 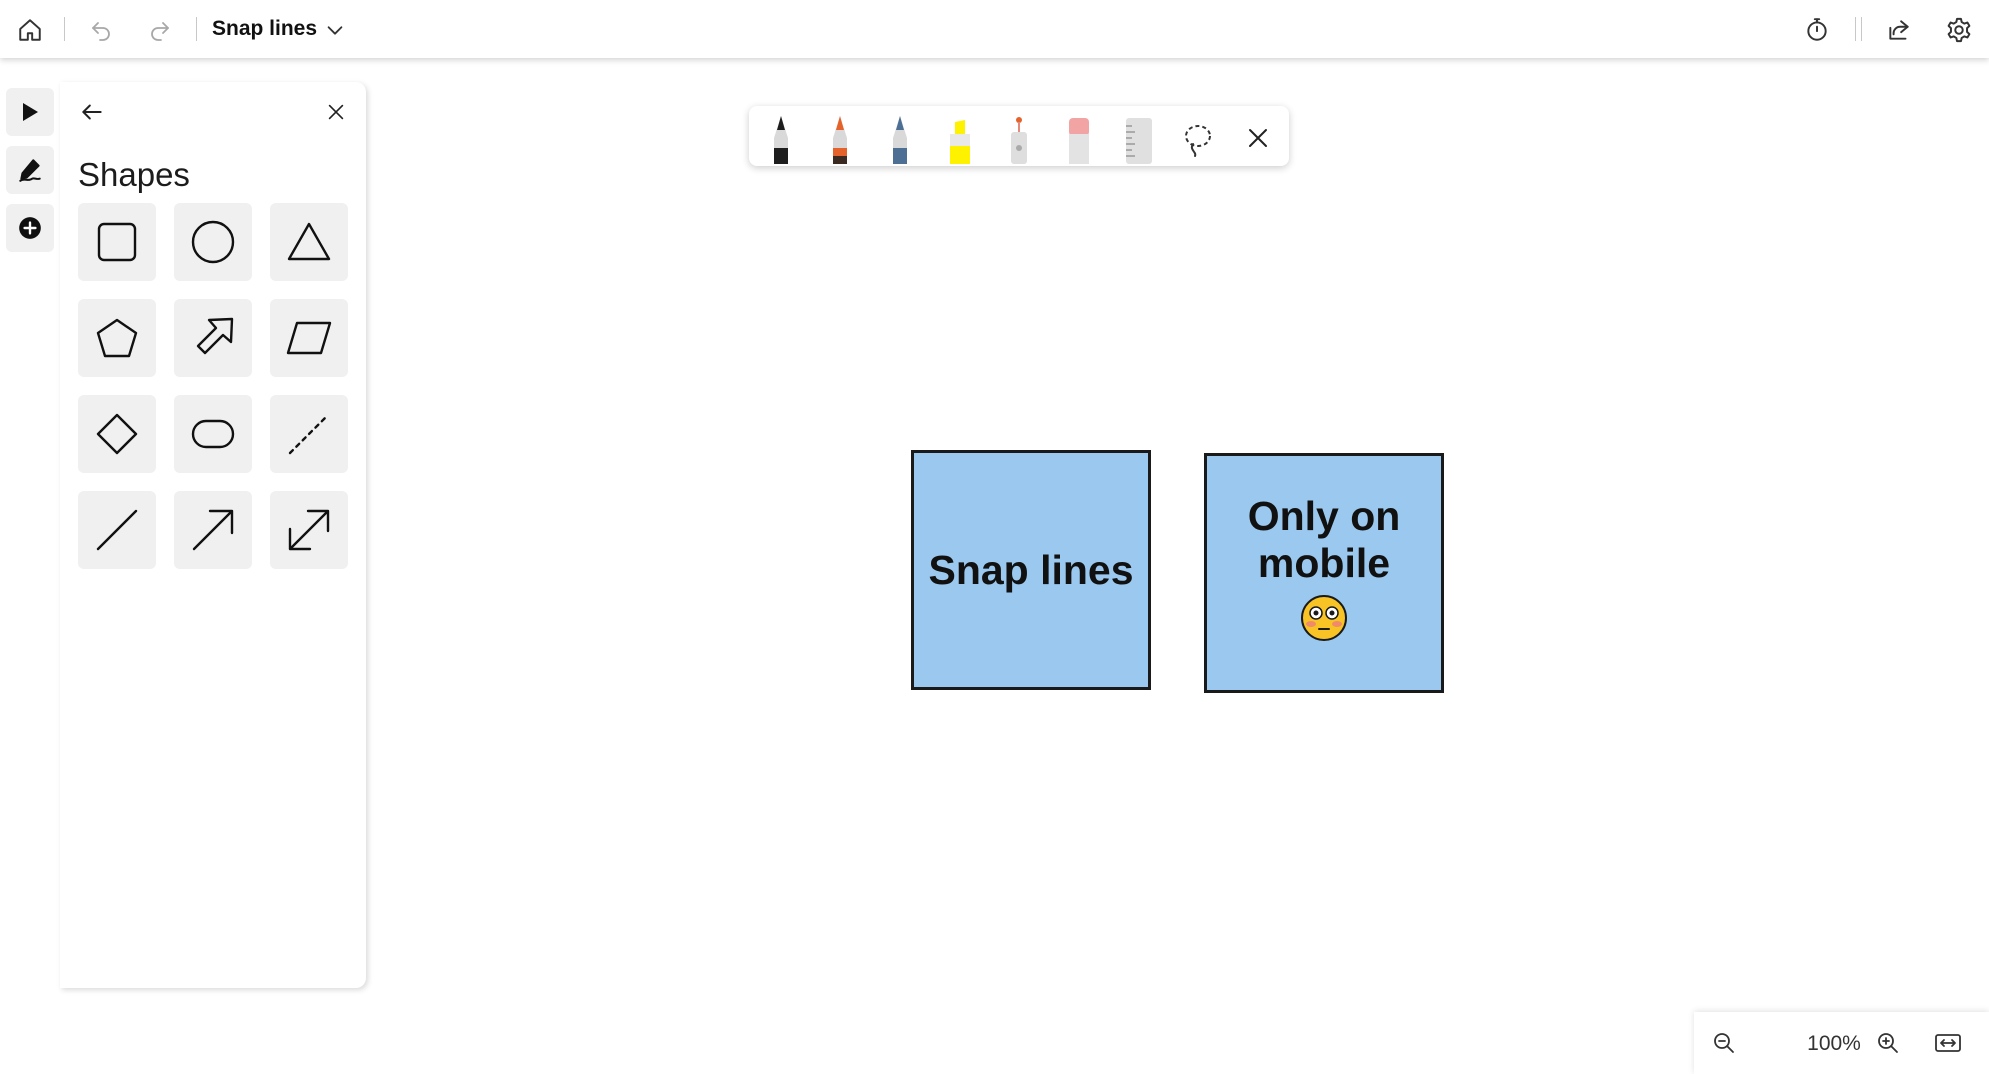 I want to click on double-arrow-shape-icon, so click(x=309, y=530).